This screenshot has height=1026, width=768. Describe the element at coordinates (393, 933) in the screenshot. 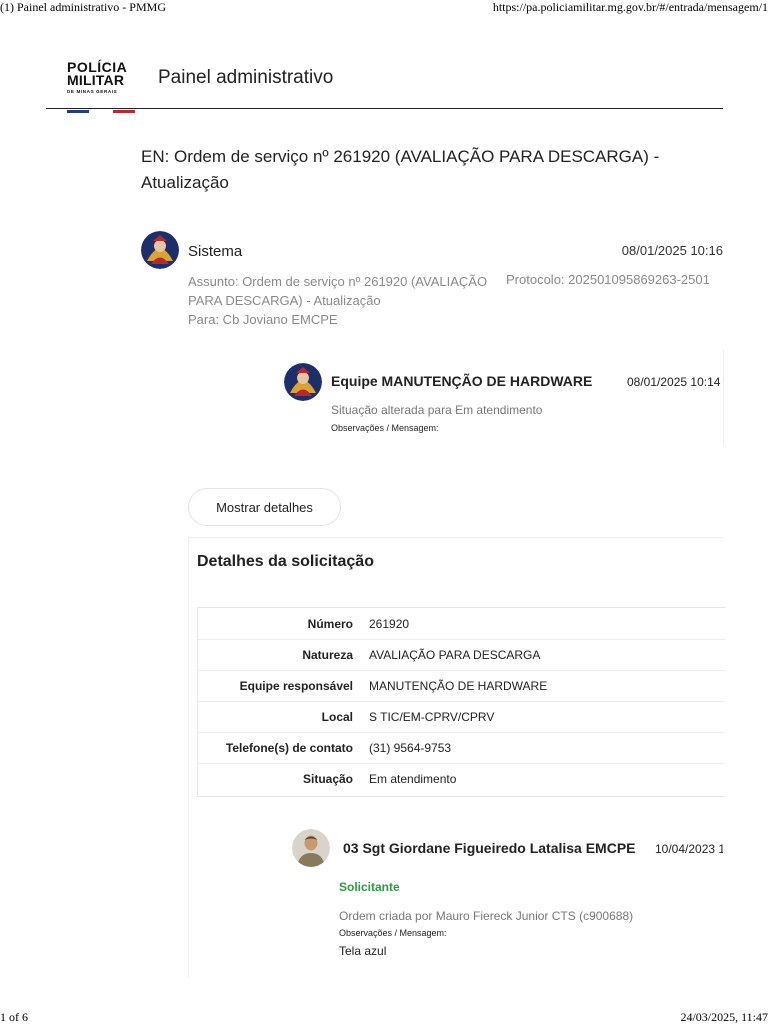

I see `requester-obs-label: Observações / Mensagem:` at that location.